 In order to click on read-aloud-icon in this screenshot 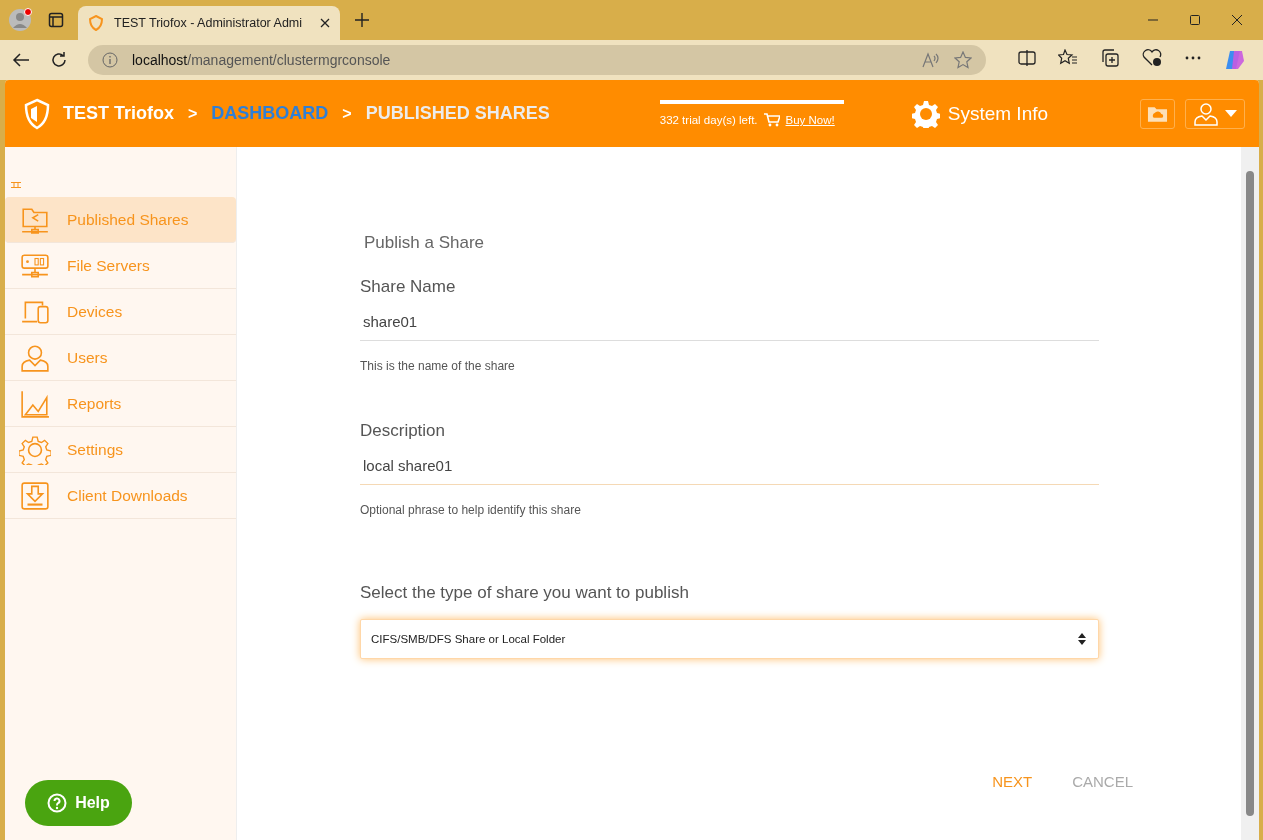, I will do `click(931, 60)`.